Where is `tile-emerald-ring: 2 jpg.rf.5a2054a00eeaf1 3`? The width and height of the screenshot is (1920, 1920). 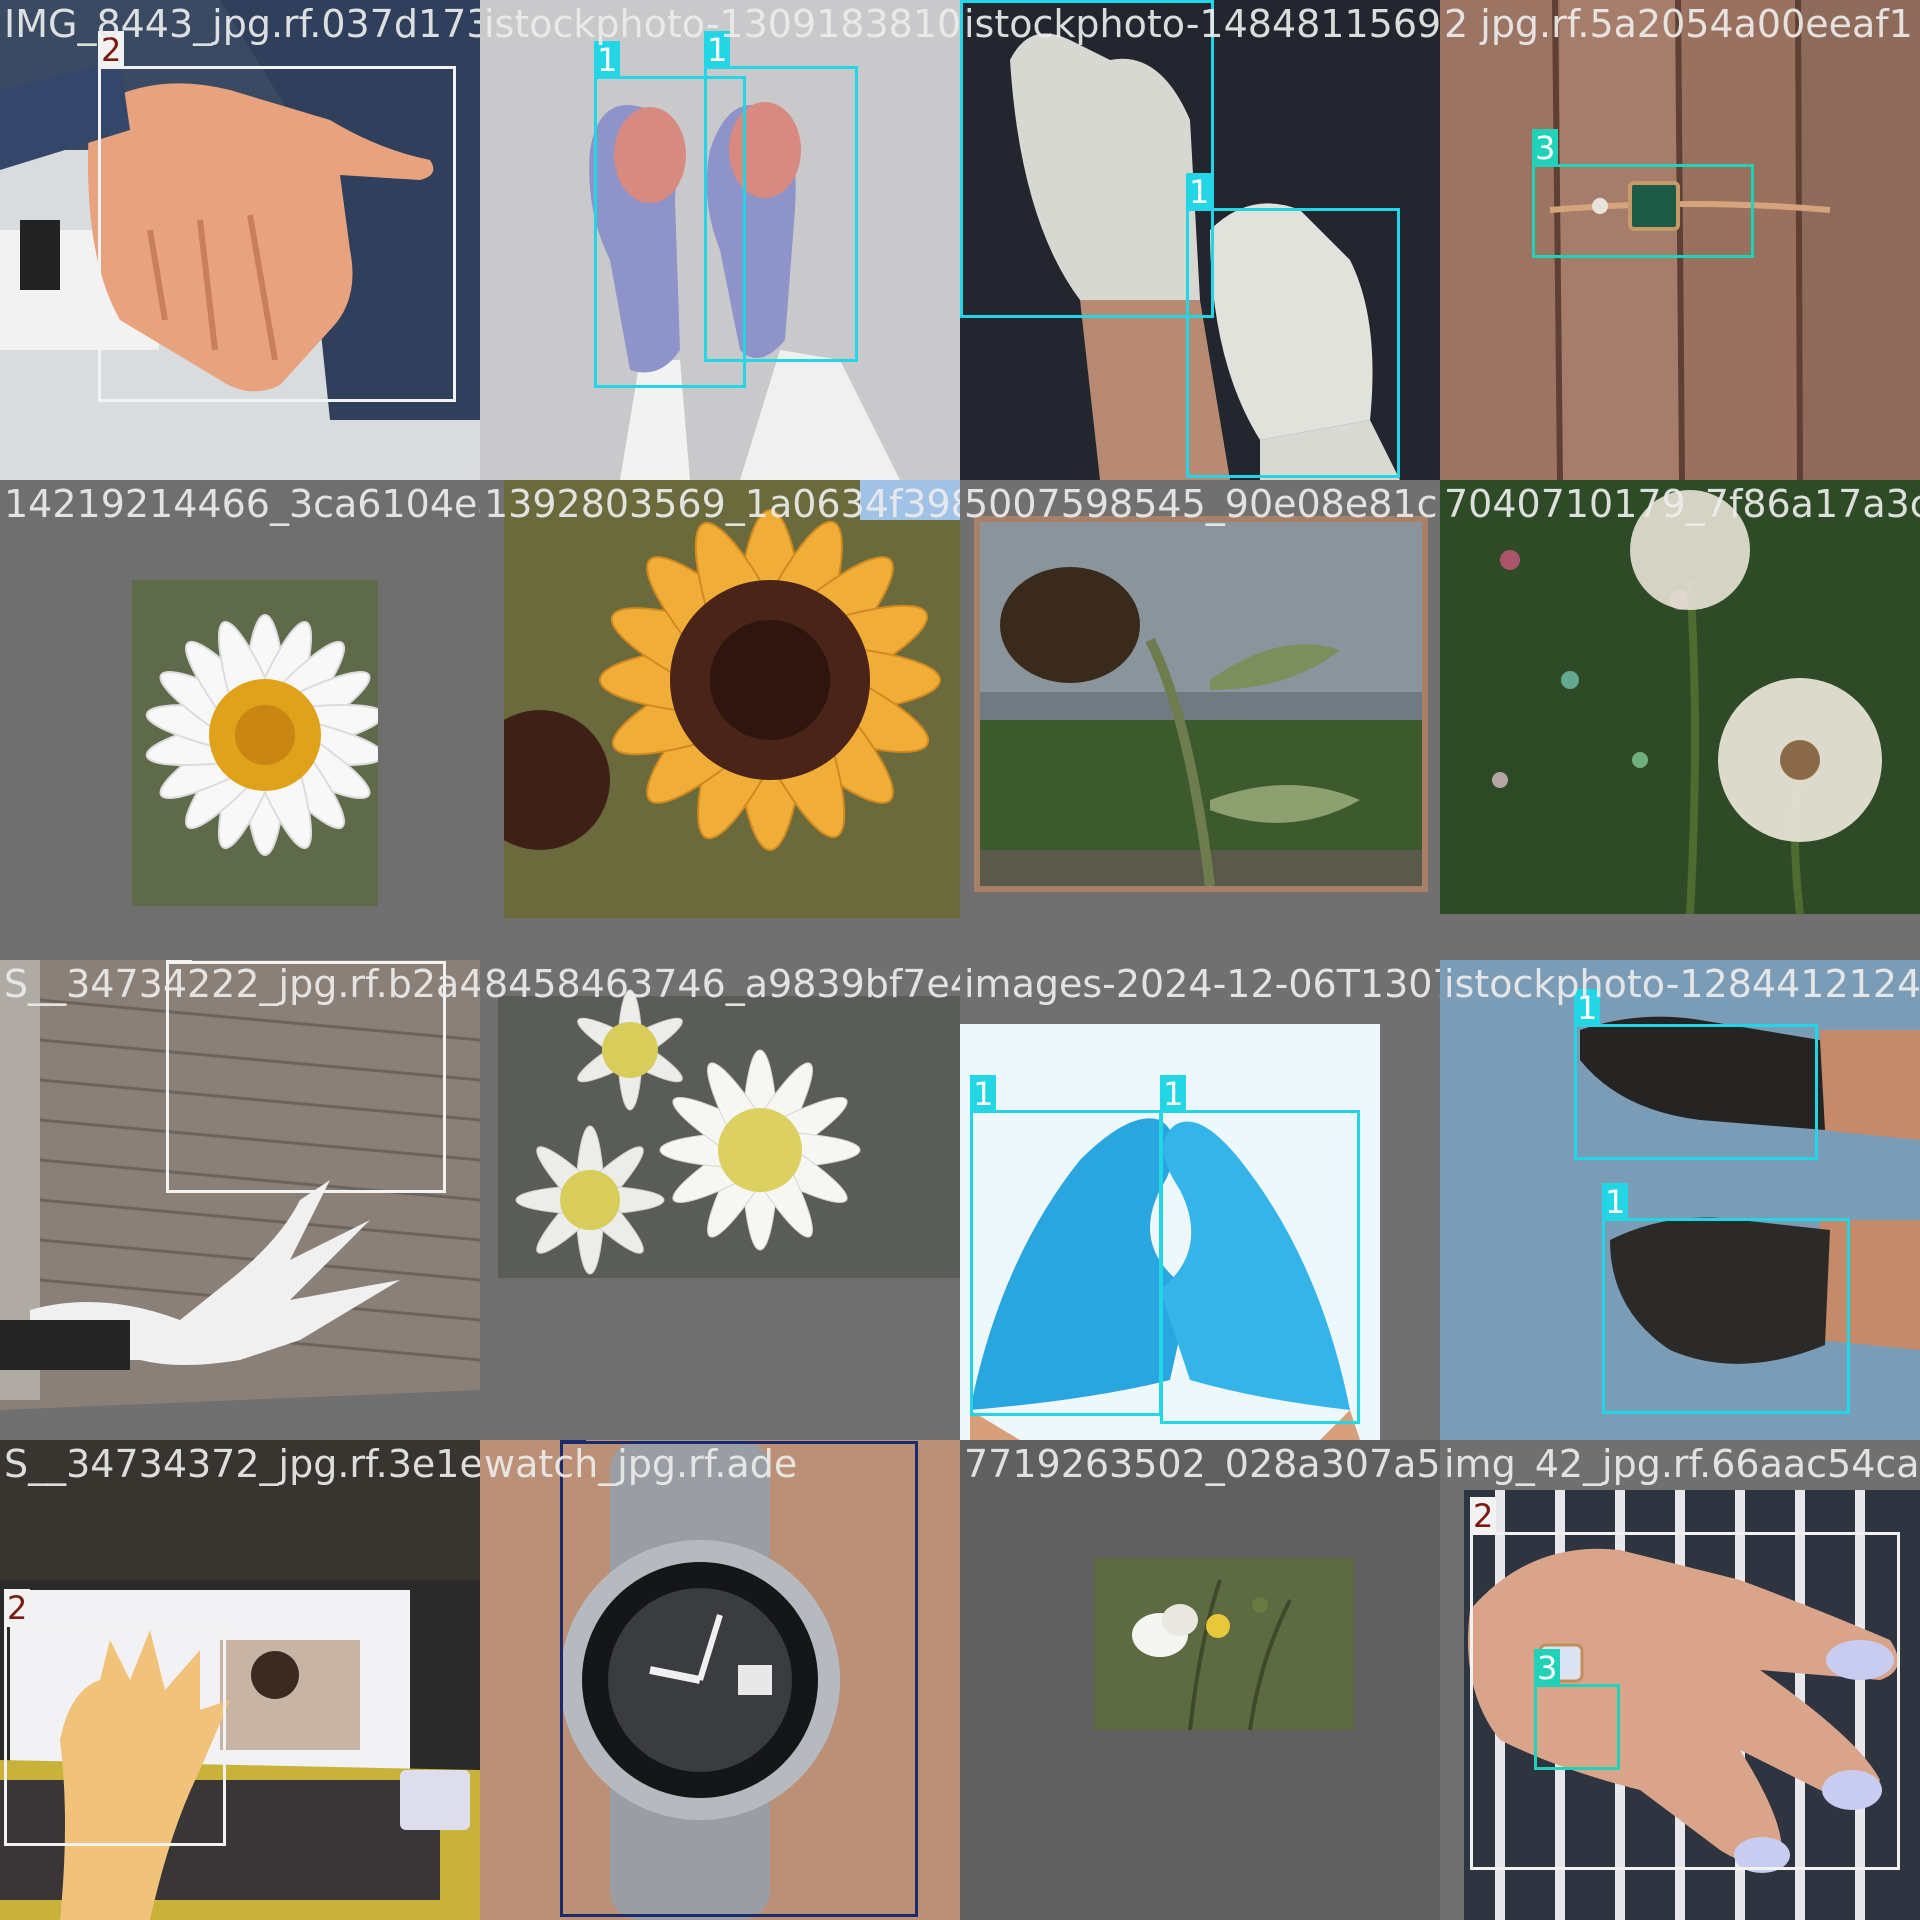 tile-emerald-ring: 2 jpg.rf.5a2054a00eeaf1 3 is located at coordinates (1680, 240).